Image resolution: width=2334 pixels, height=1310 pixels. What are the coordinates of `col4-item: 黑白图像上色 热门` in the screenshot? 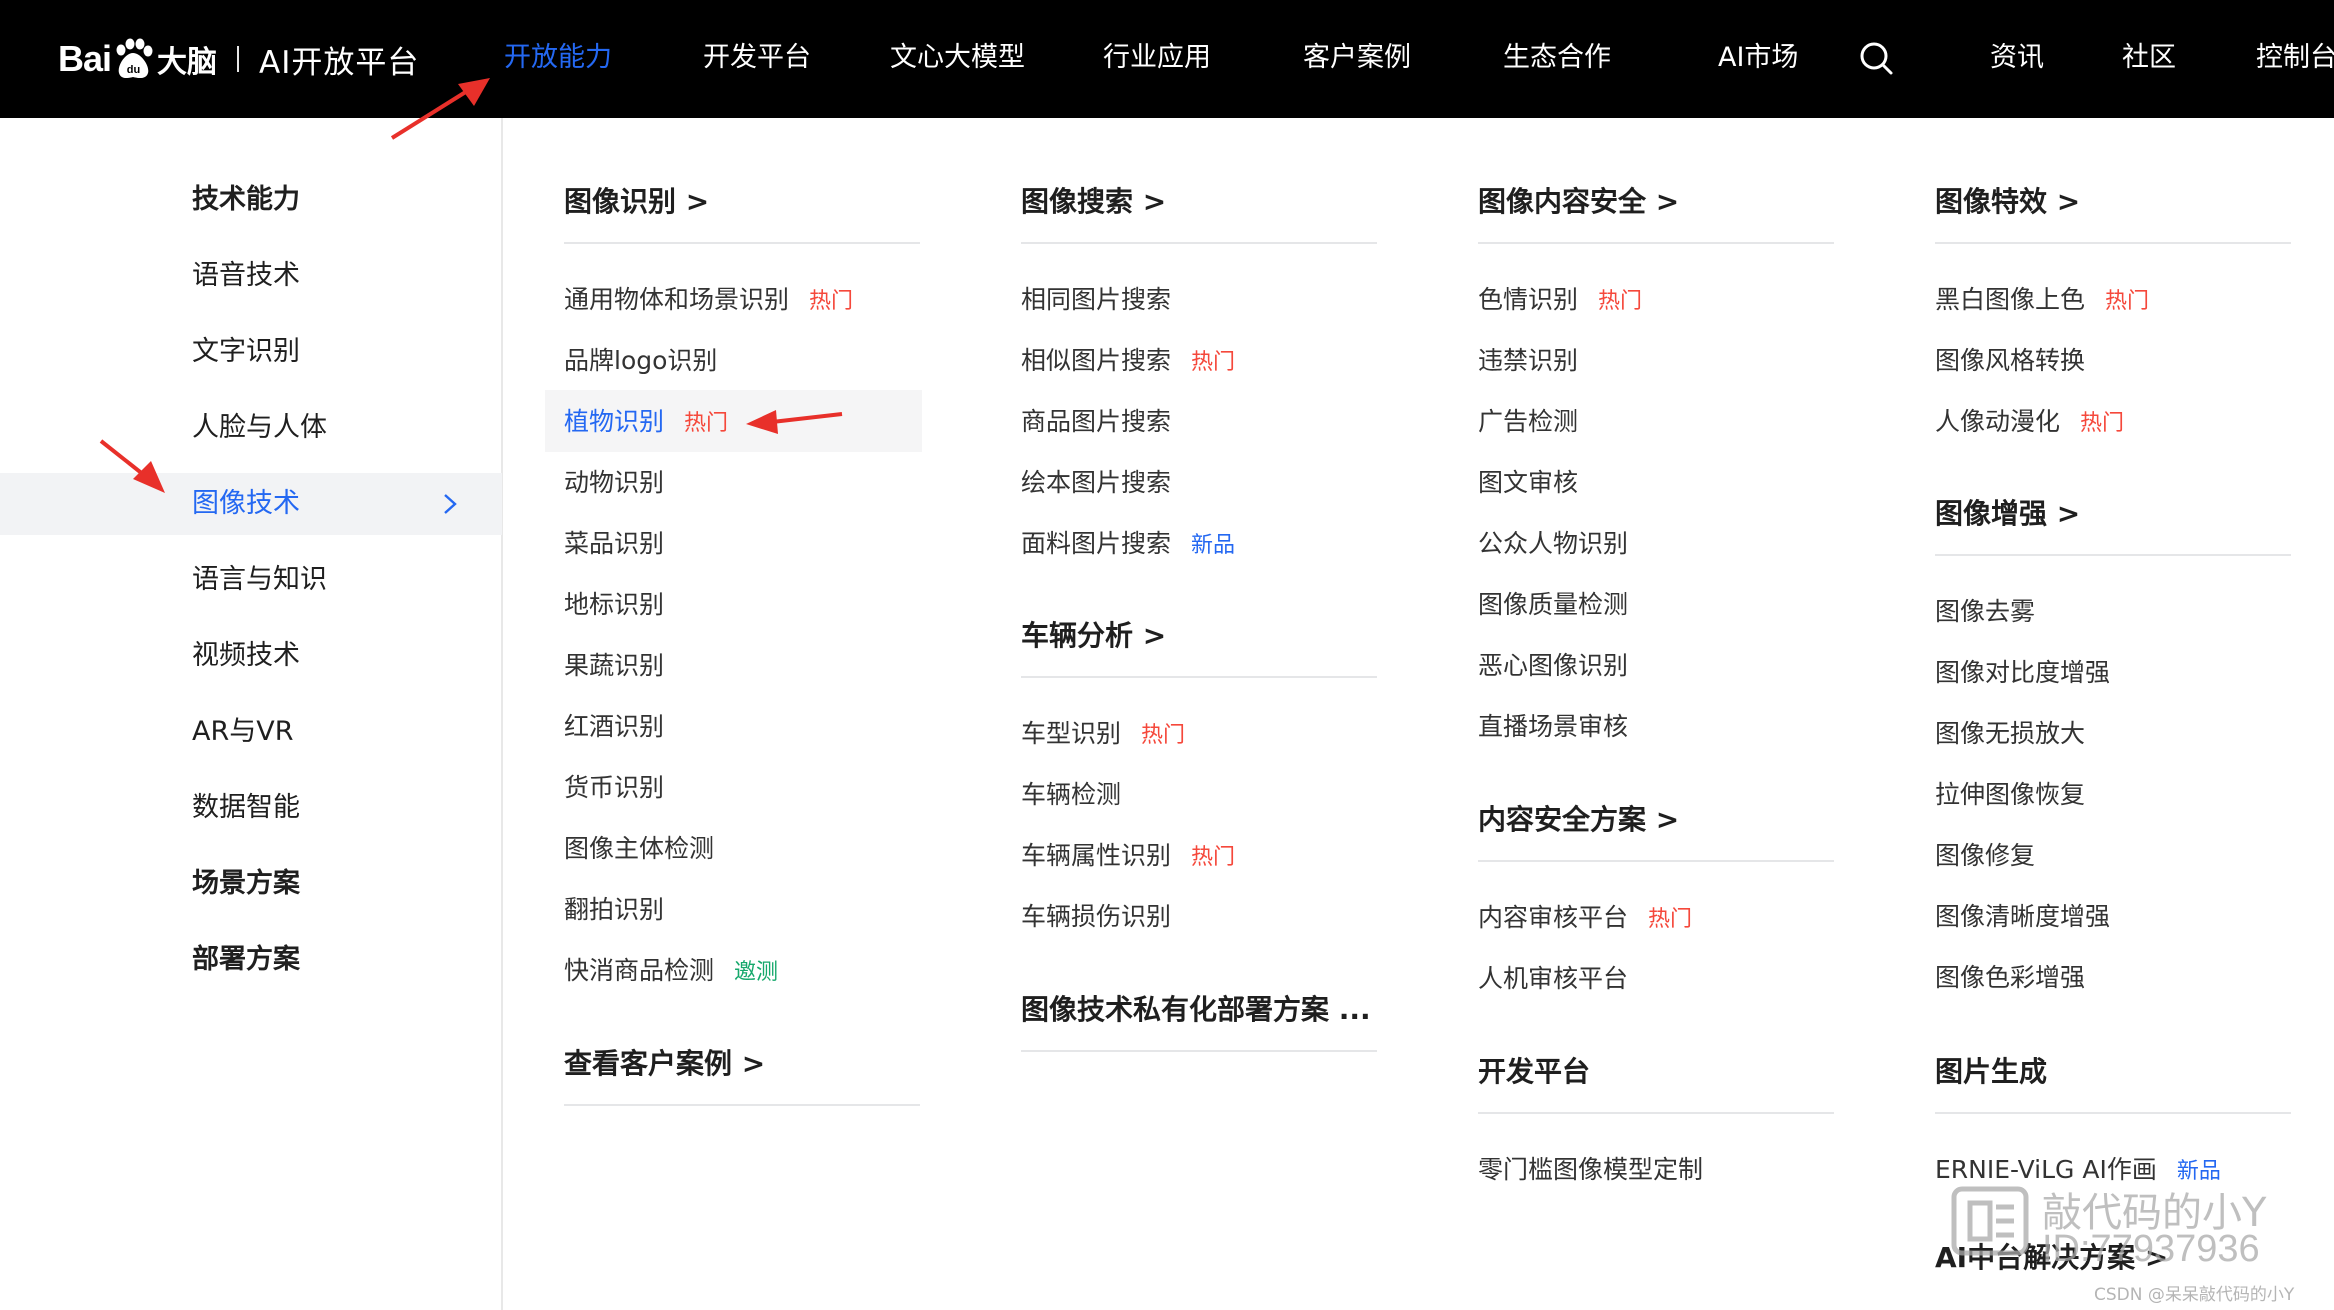 It's located at (2042, 300).